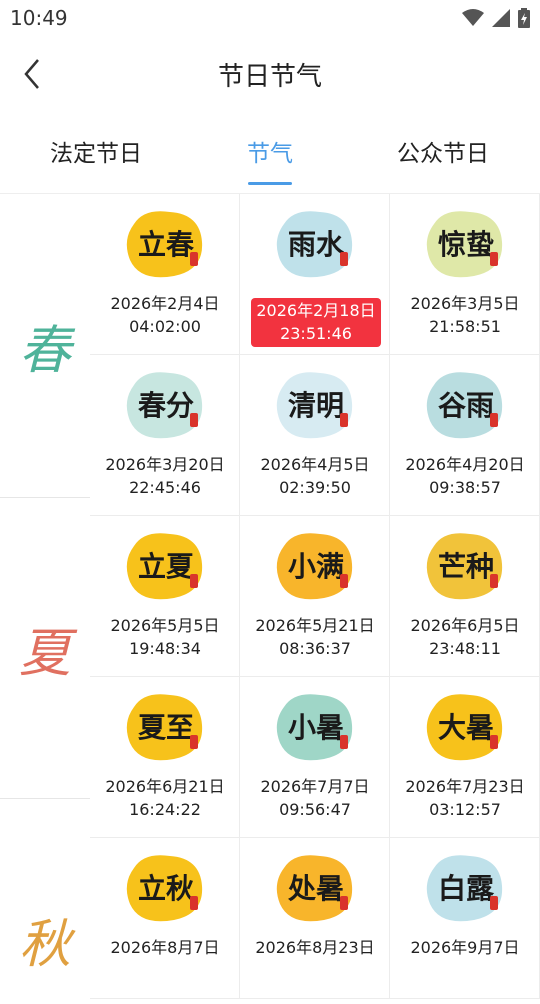 The height and width of the screenshot is (1004, 540). I want to click on tab-legal-holidays: 法定节日, so click(96, 151).